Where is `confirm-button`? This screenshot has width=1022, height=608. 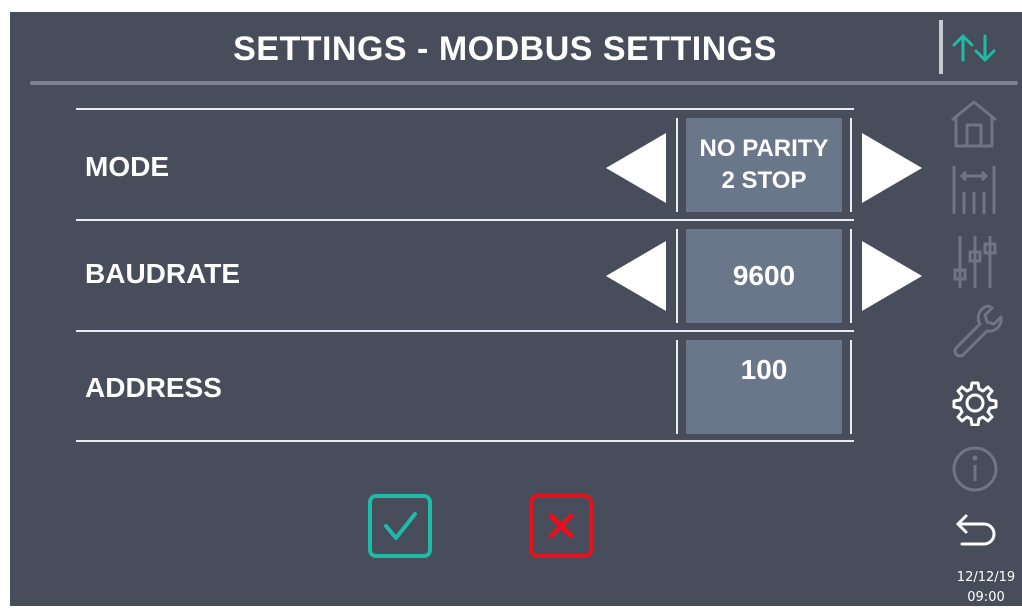
confirm-button is located at coordinates (400, 526).